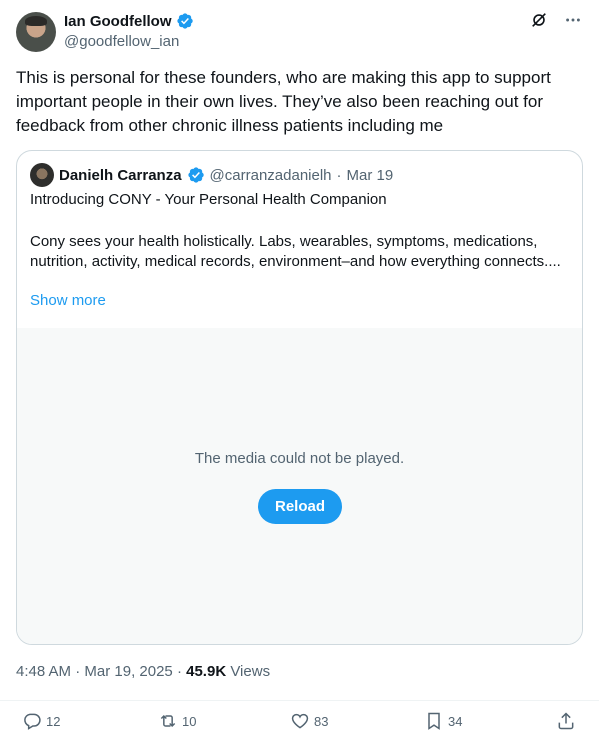  Describe the element at coordinates (177, 721) in the screenshot. I see `repost-button: 10` at that location.